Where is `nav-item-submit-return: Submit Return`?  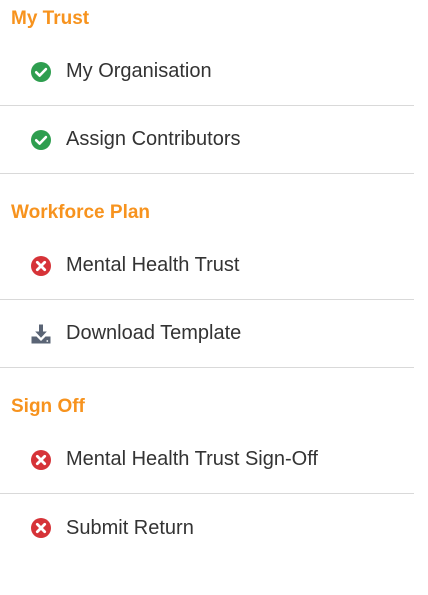
nav-item-submit-return: Submit Return is located at coordinates (207, 528).